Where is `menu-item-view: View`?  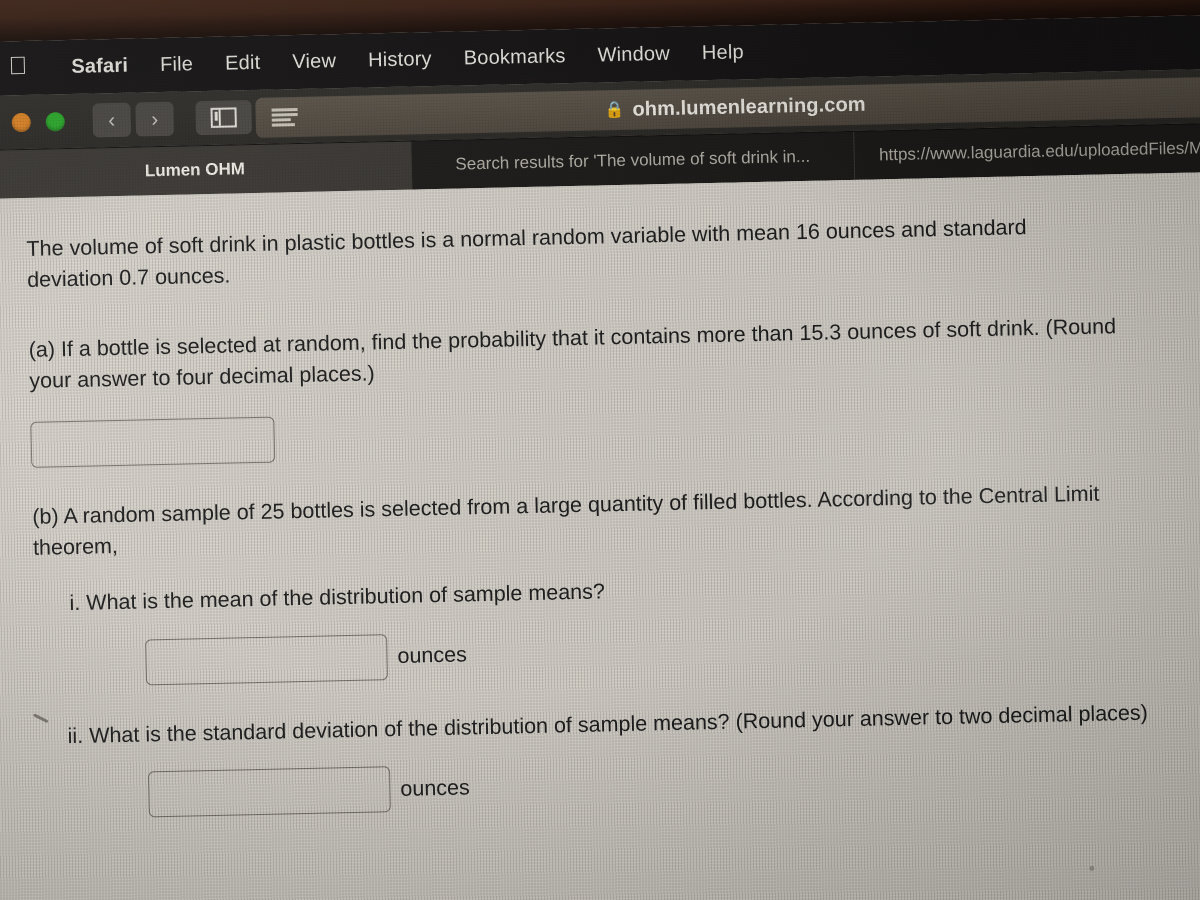
menu-item-view: View is located at coordinates (314, 61).